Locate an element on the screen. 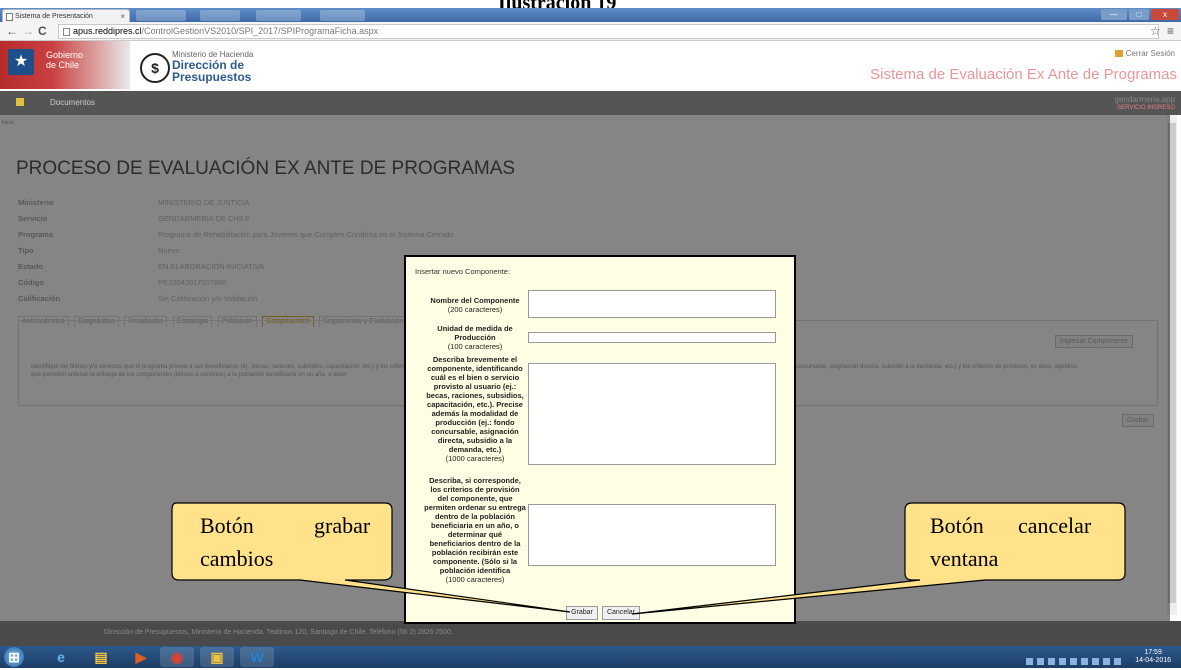  windows-taskbar: ⊞ e ▤ ▶ ◉ ▣ W 17:59 14-04-2016 is located at coordinates (590, 657).